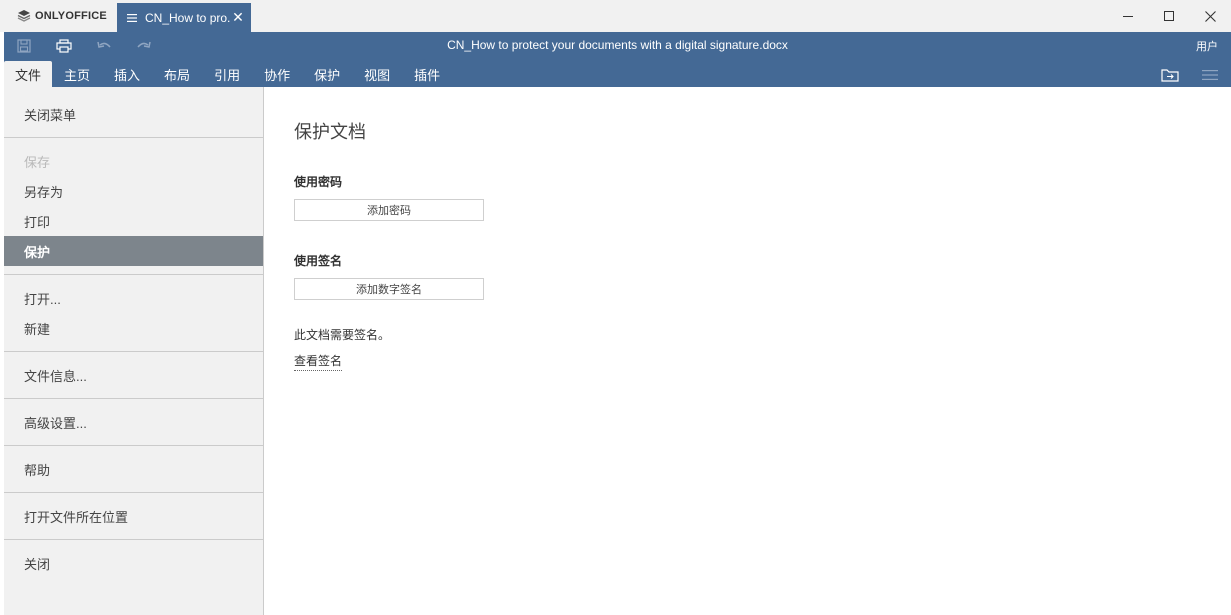 The height and width of the screenshot is (615, 1231). What do you see at coordinates (1169, 16) in the screenshot?
I see `maximize-icon` at bounding box center [1169, 16].